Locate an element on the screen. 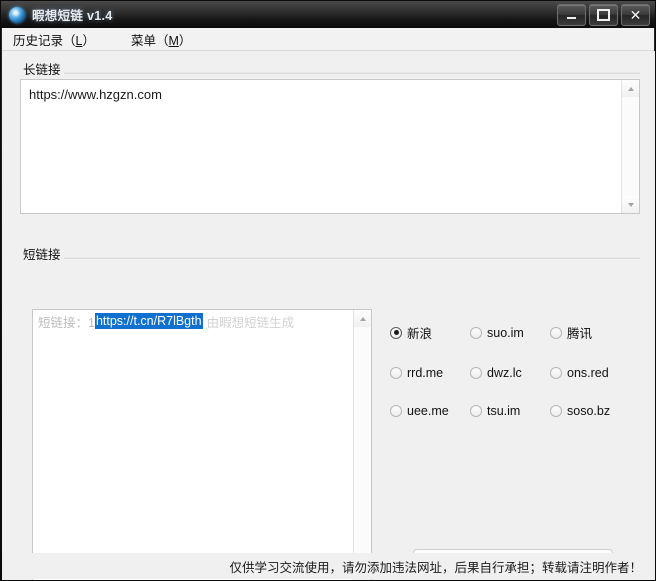  radio-label: ons.red is located at coordinates (588, 373).